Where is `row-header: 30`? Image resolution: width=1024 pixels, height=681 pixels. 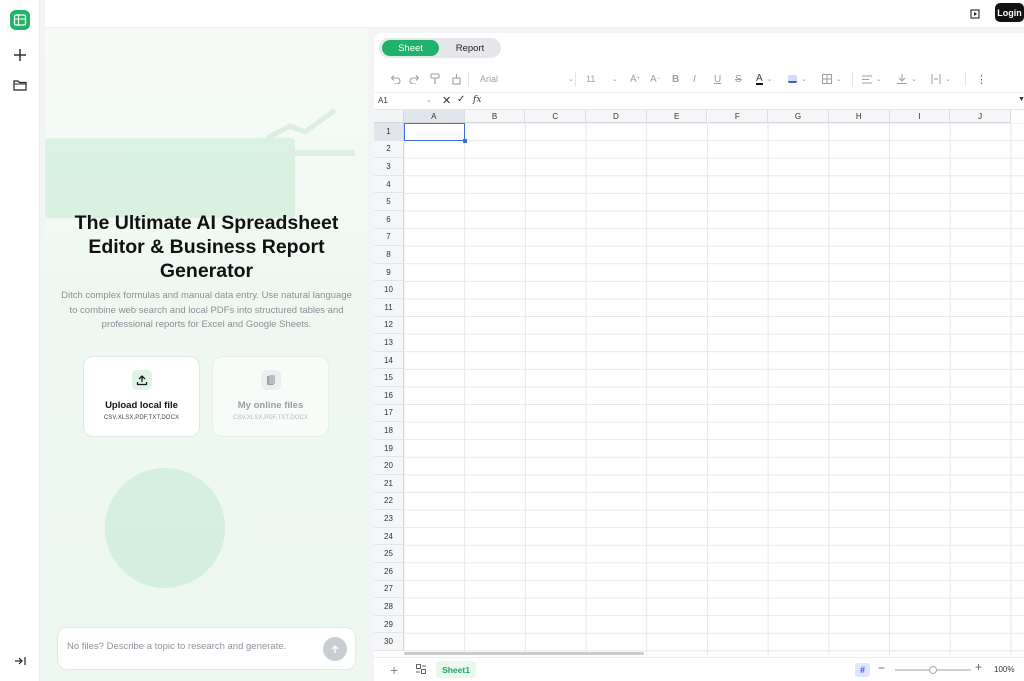
row-header: 30 is located at coordinates (389, 642).